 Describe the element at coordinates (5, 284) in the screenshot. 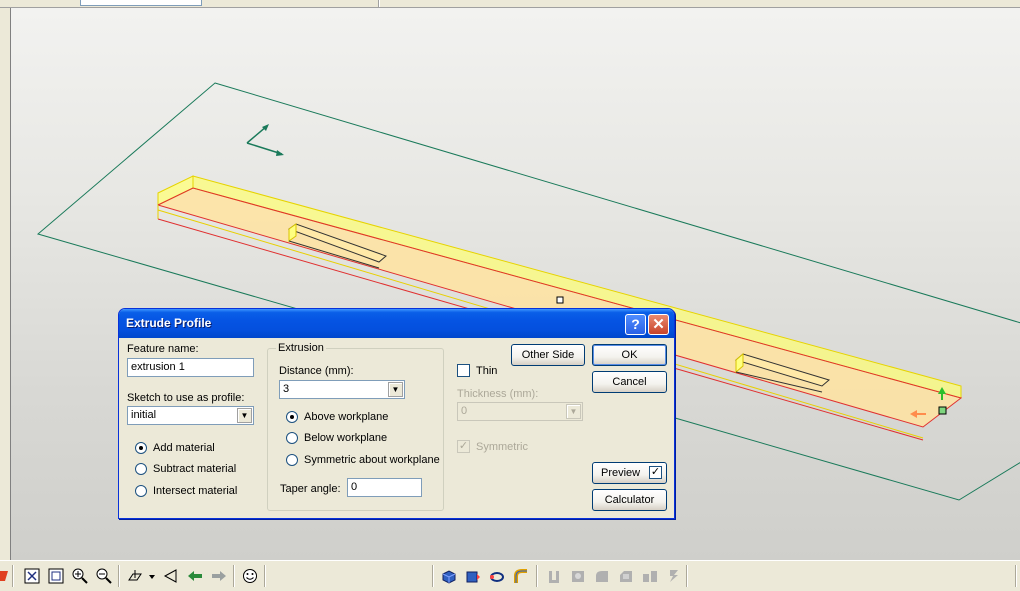

I see `left-gutter` at that location.